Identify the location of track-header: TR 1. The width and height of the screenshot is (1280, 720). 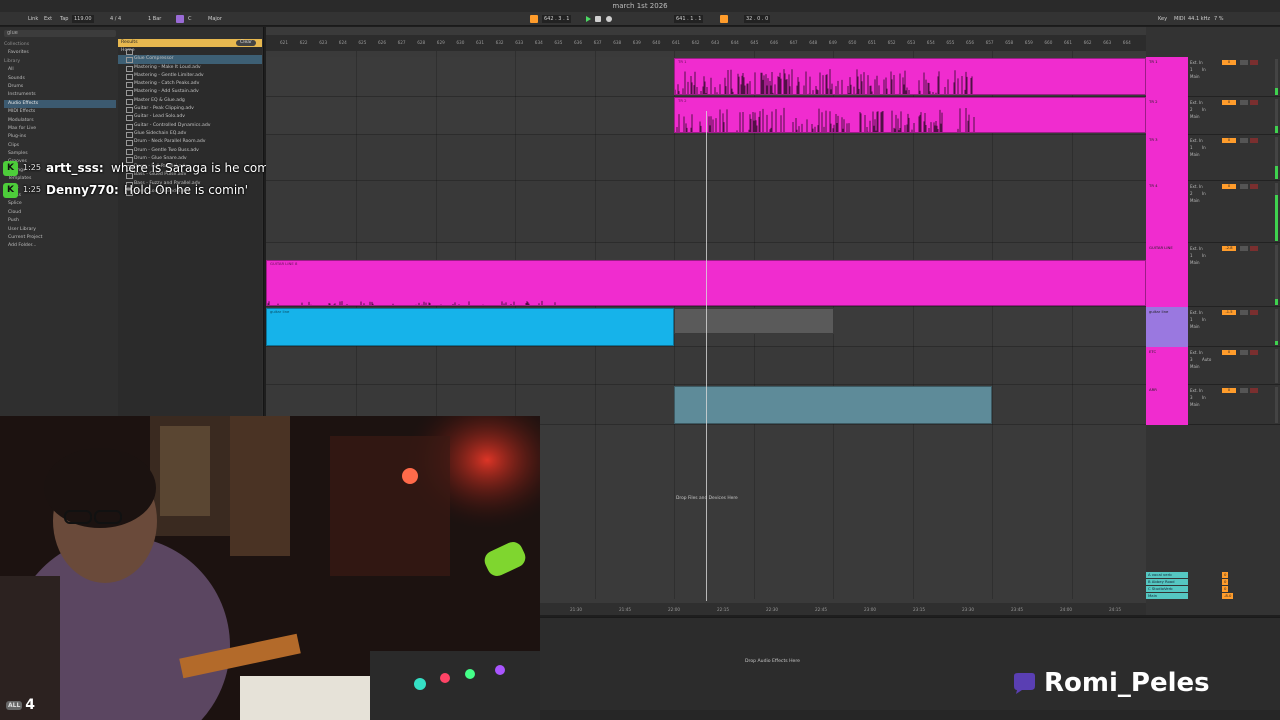
(1167, 77).